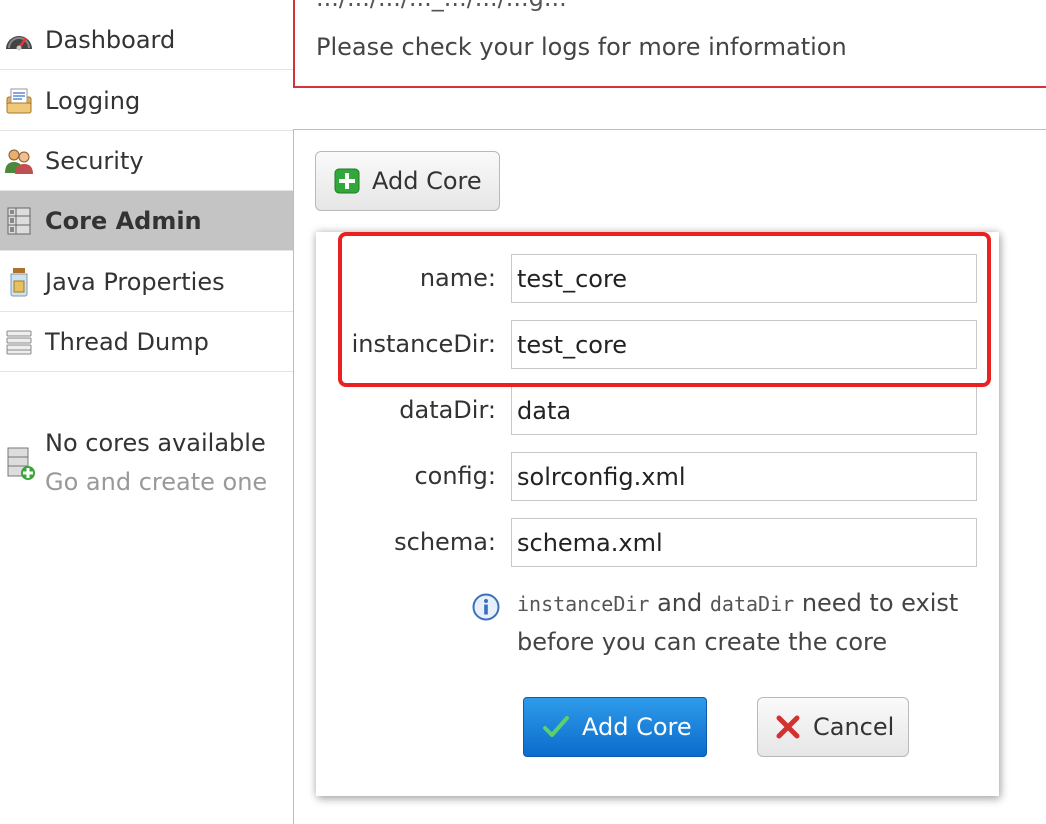 The image size is (1046, 824). I want to click on form-row-schema: schema:, so click(657, 543).